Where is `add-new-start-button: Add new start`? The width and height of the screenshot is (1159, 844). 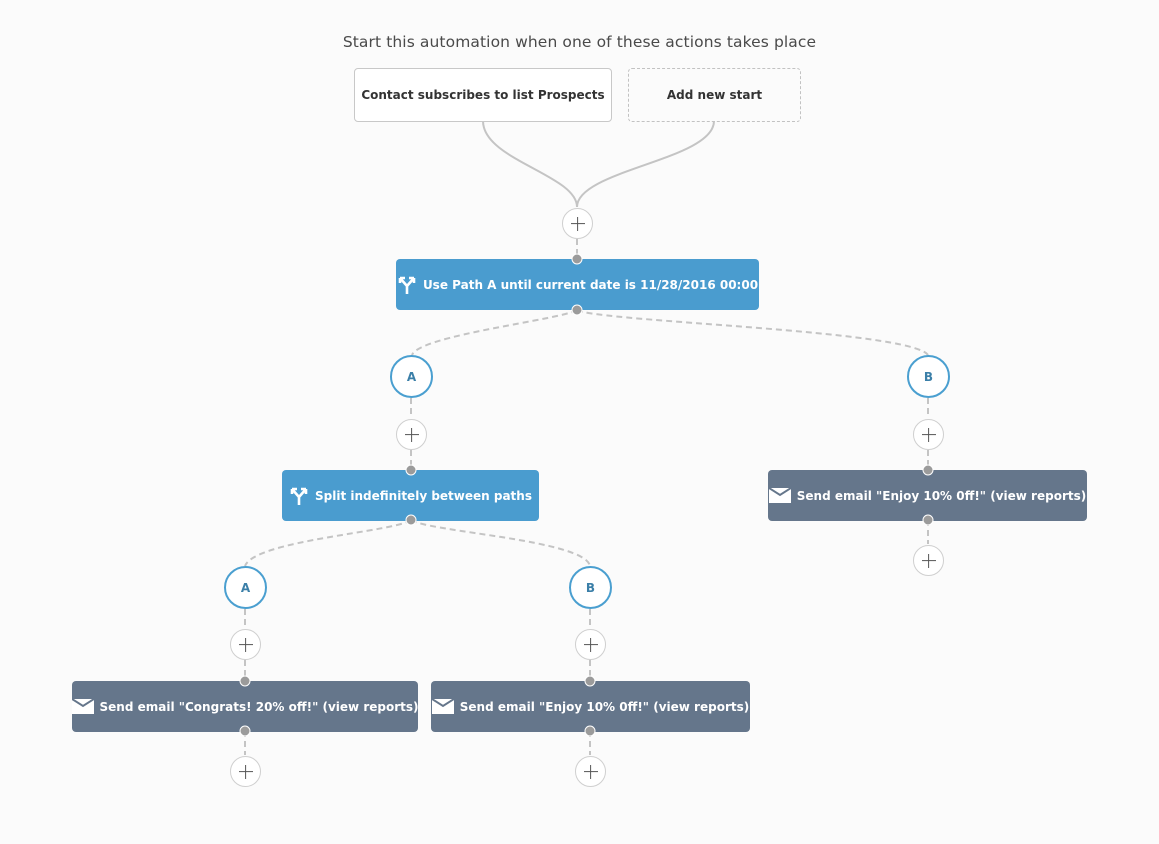
add-new-start-button: Add new start is located at coordinates (714, 95).